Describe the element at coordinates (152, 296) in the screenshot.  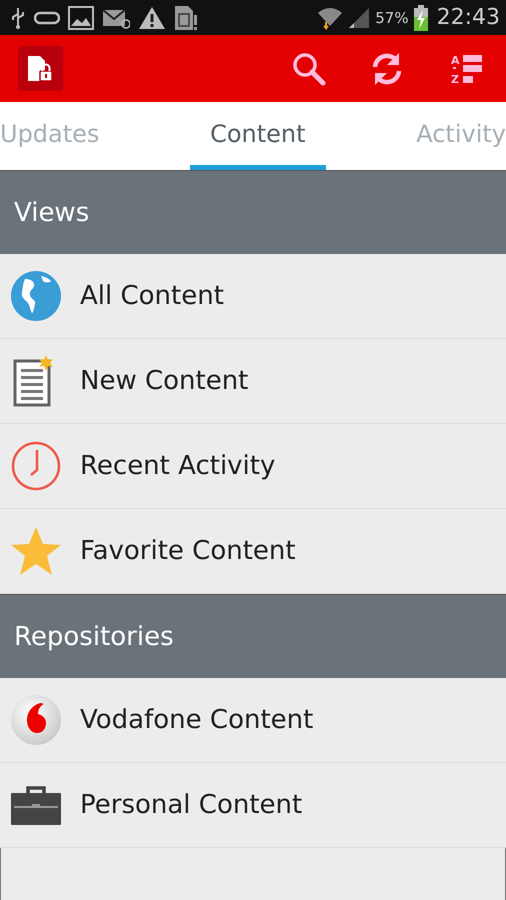
I see `item-label: All Content` at that location.